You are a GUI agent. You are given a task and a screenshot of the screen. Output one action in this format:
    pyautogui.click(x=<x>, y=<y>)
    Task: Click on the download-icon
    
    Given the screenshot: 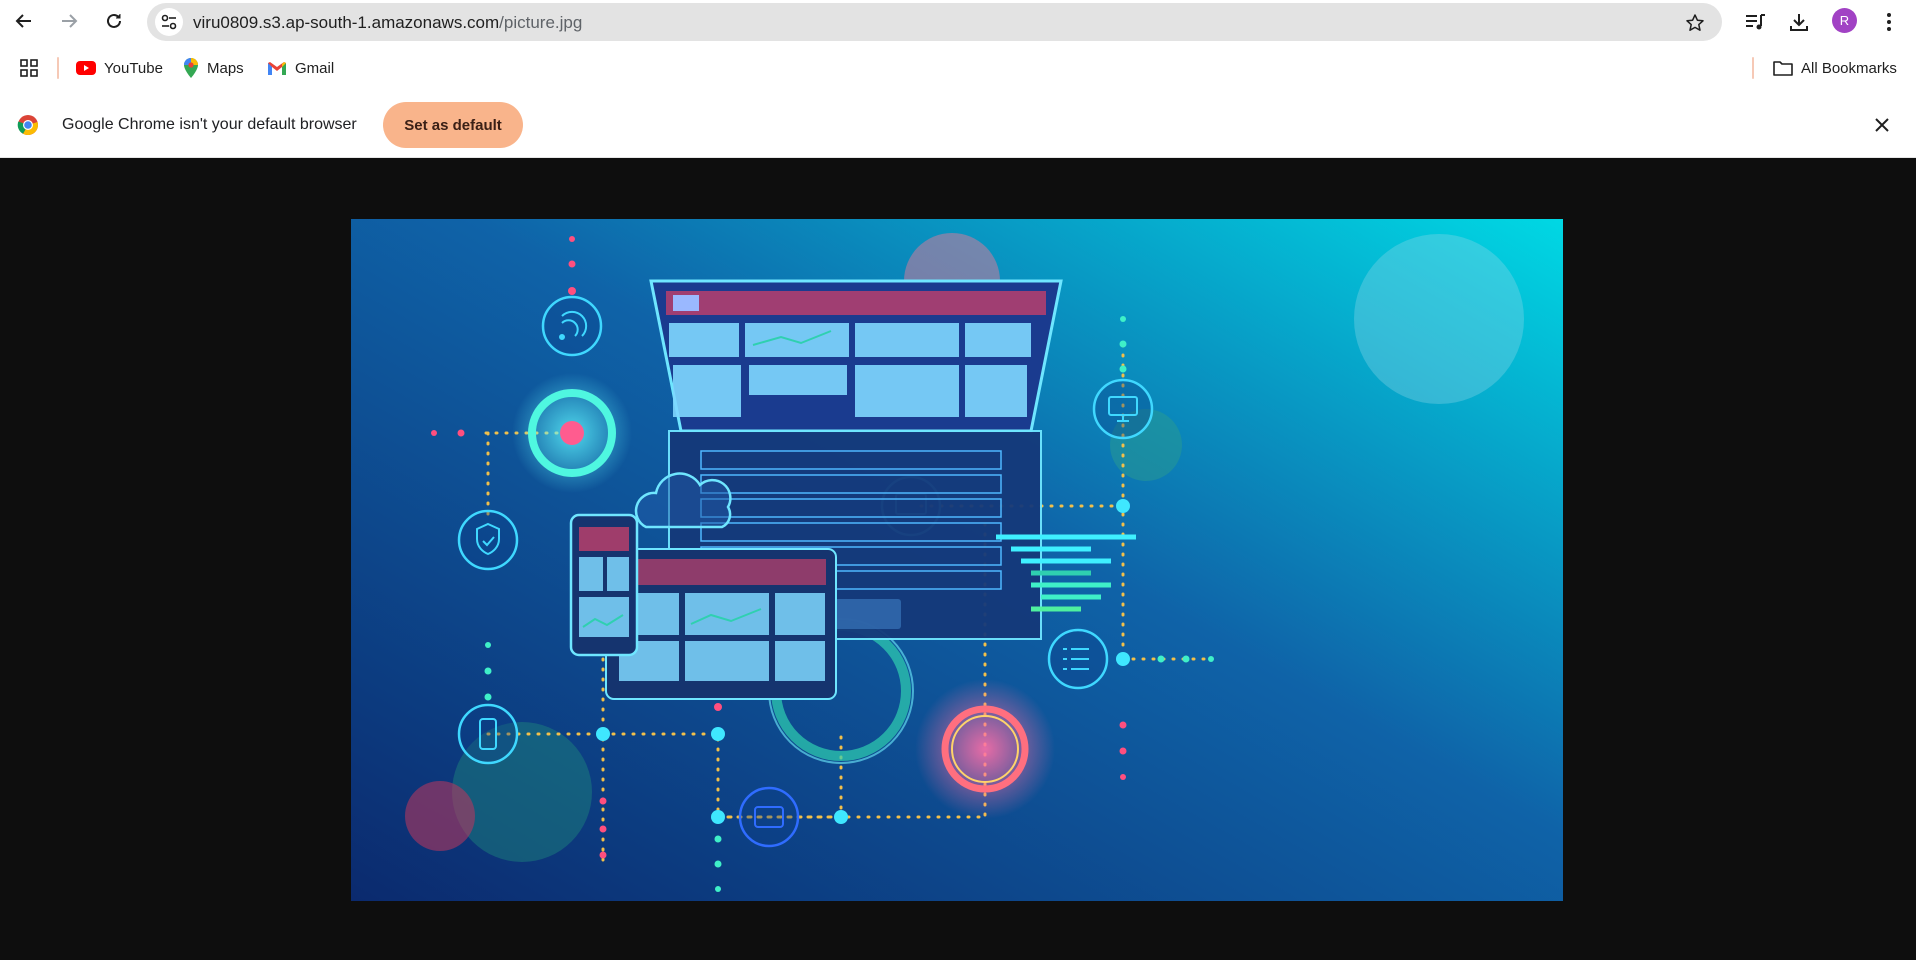 What is the action you would take?
    pyautogui.click(x=1799, y=22)
    